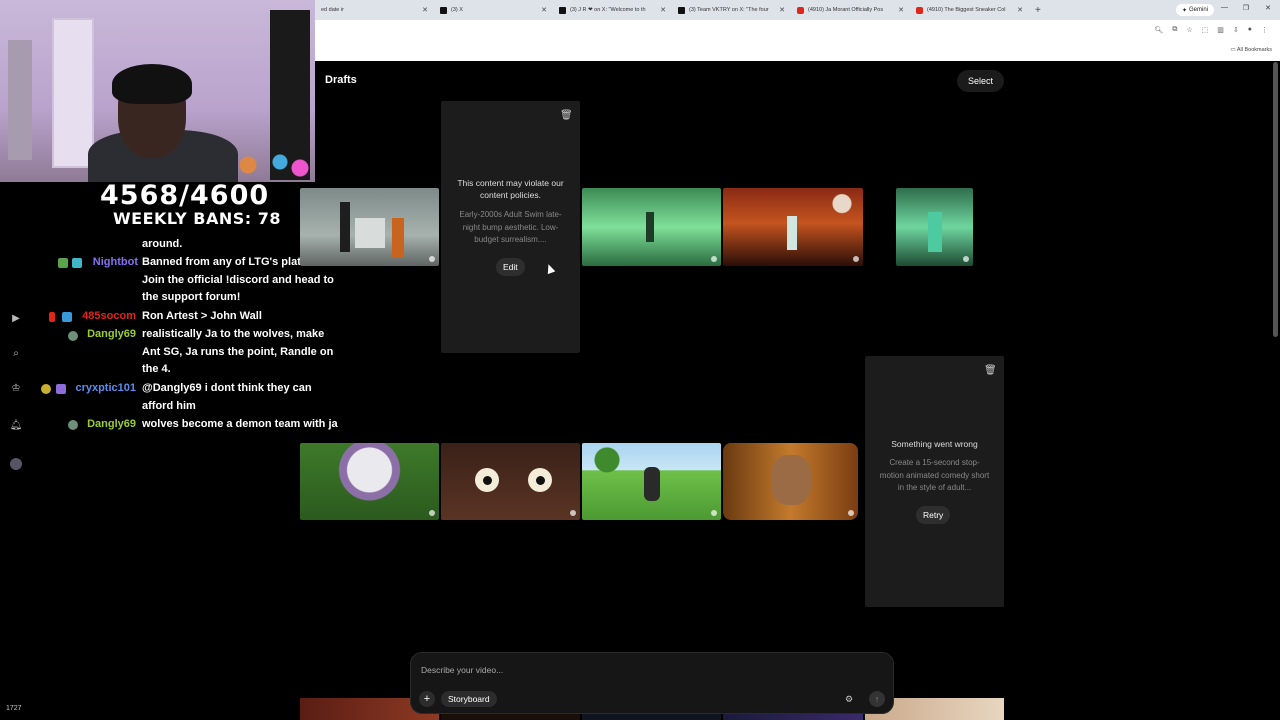  Describe the element at coordinates (849, 699) in the screenshot. I see `sliders-icon: ⚙` at that location.